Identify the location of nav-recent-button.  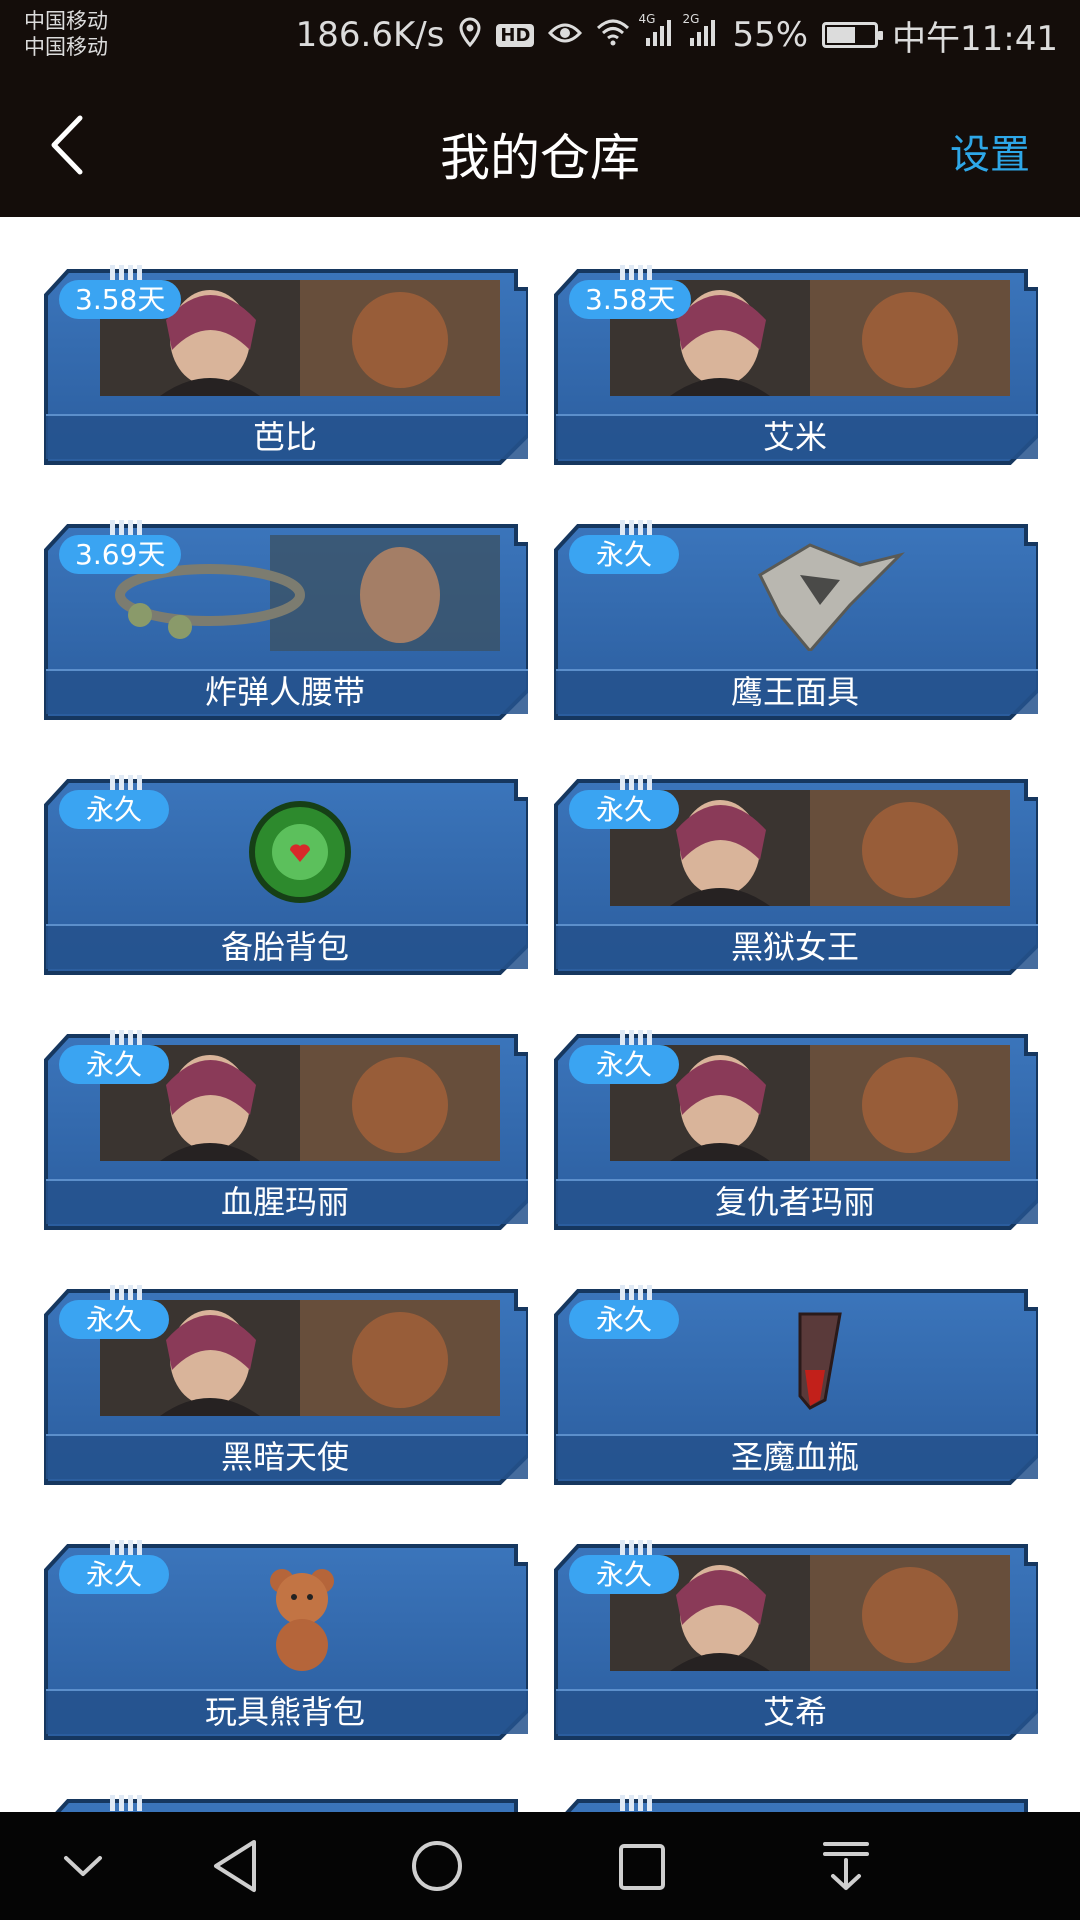
(642, 1866).